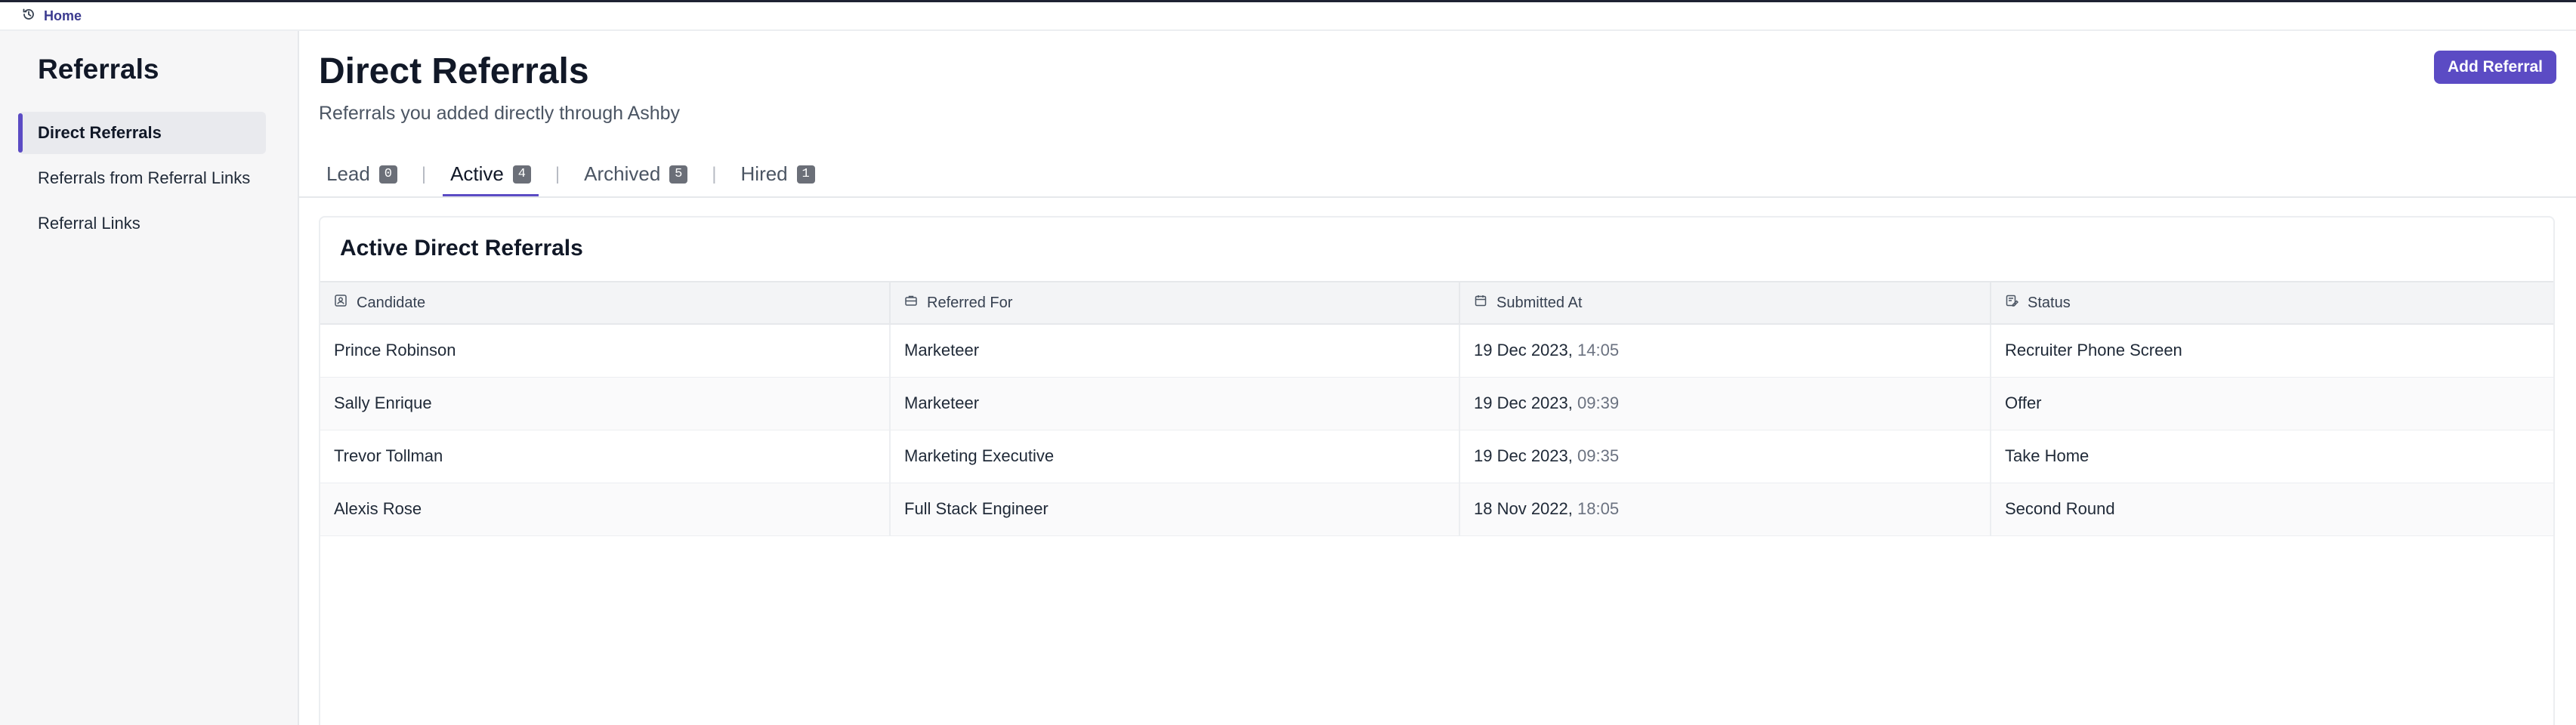 The height and width of the screenshot is (725, 2576). I want to click on tab-active: Active 4, so click(491, 174).